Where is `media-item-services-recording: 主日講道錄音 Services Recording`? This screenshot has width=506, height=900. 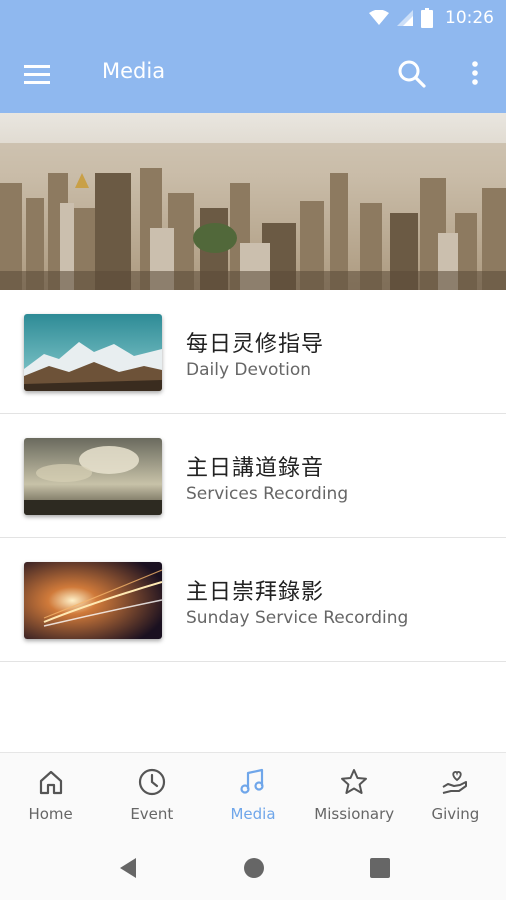
media-item-services-recording: 主日講道錄音 Services Recording is located at coordinates (253, 476).